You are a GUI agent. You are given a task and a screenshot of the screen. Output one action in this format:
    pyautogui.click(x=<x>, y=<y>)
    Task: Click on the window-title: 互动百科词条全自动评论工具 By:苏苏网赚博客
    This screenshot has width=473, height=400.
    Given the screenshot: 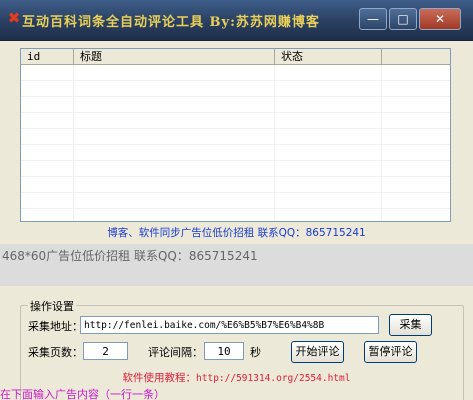 What is the action you would take?
    pyautogui.click(x=171, y=22)
    